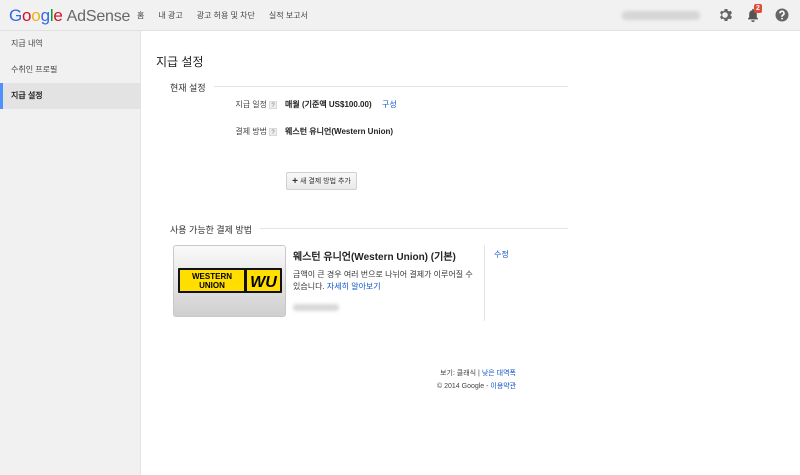 This screenshot has height=475, width=800. What do you see at coordinates (463, 386) in the screenshot?
I see `copyright-text: © 2014 Google -` at bounding box center [463, 386].